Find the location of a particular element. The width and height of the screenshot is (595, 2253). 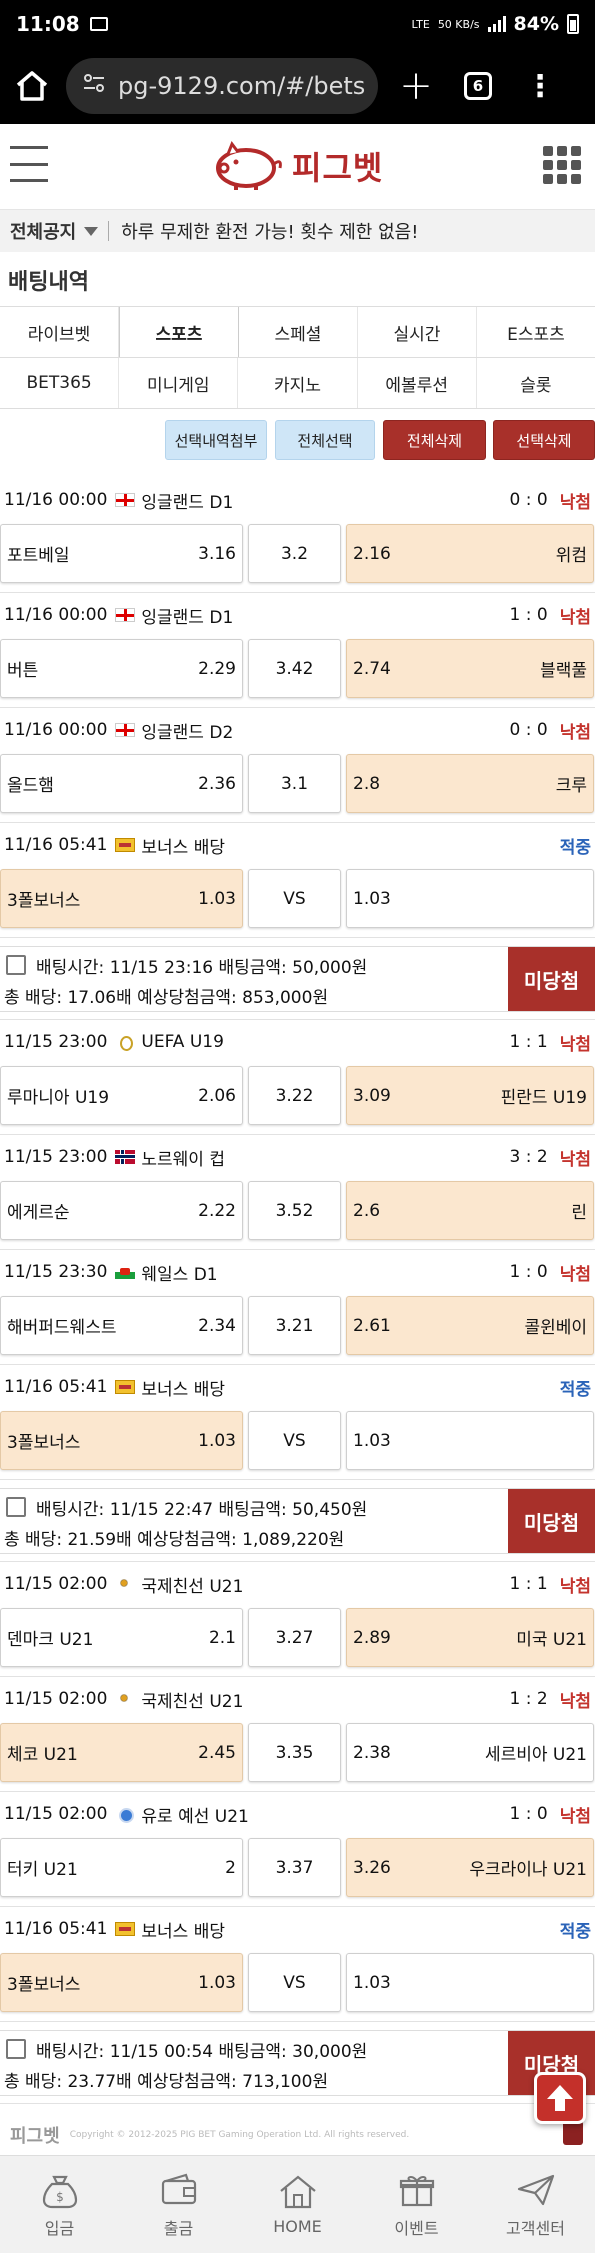

home-odd: 2.34 is located at coordinates (217, 1325).